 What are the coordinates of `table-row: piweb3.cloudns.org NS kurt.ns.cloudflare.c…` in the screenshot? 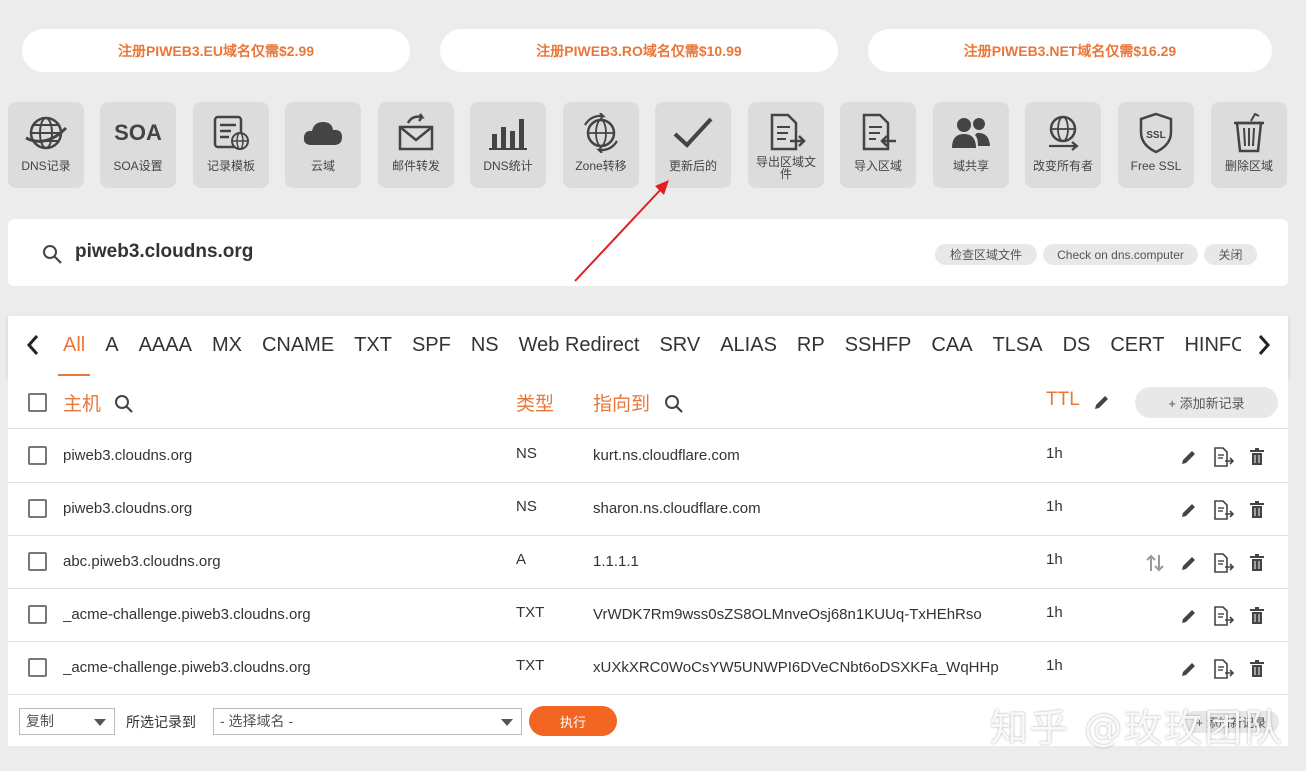 It's located at (648, 456).